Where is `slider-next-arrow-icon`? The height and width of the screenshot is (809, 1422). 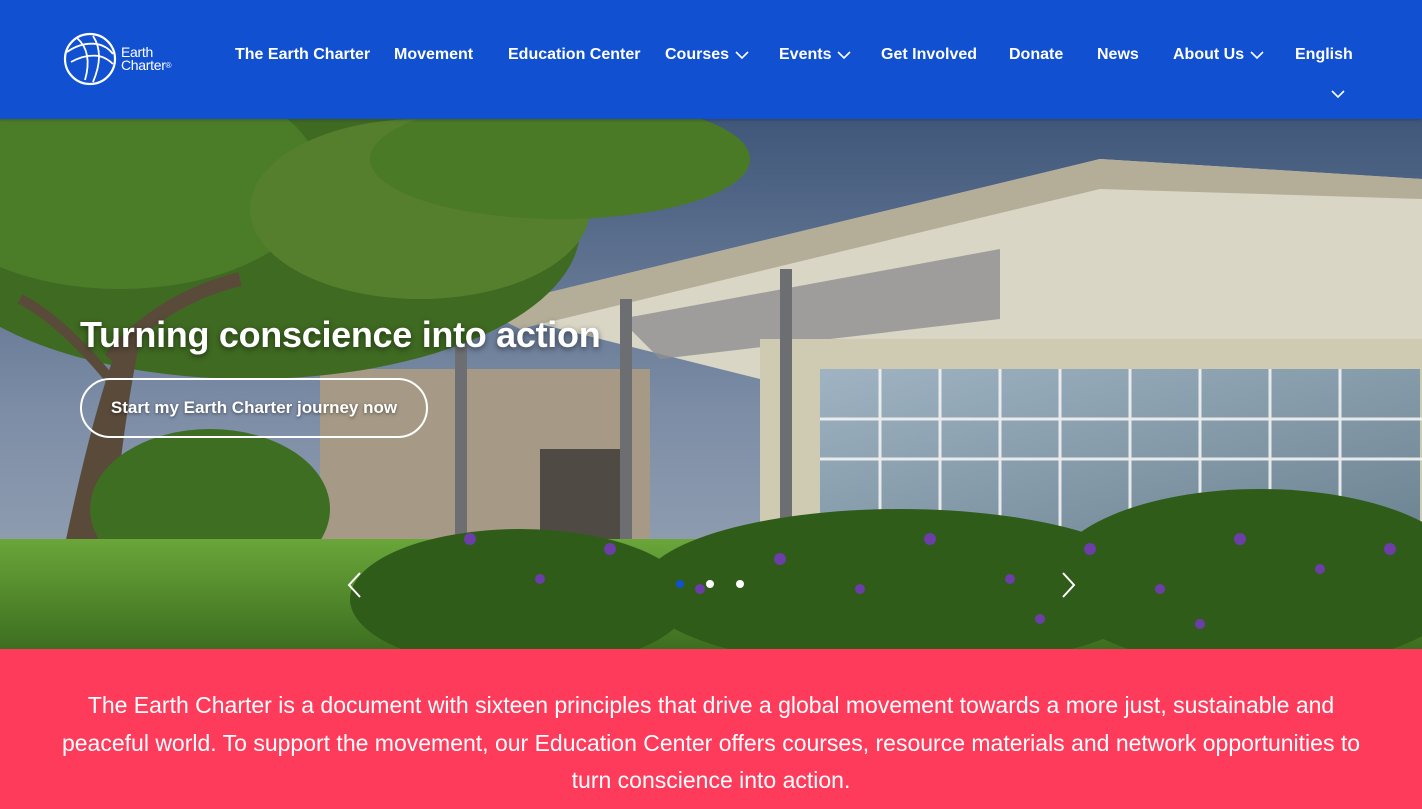
slider-next-arrow-icon is located at coordinates (1068, 585).